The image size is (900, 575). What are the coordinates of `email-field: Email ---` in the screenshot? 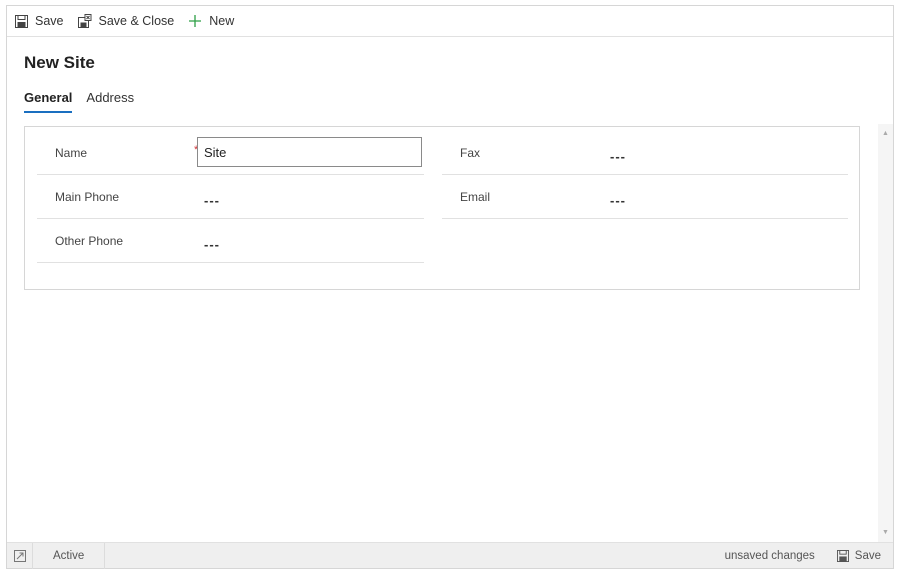 It's located at (645, 197).